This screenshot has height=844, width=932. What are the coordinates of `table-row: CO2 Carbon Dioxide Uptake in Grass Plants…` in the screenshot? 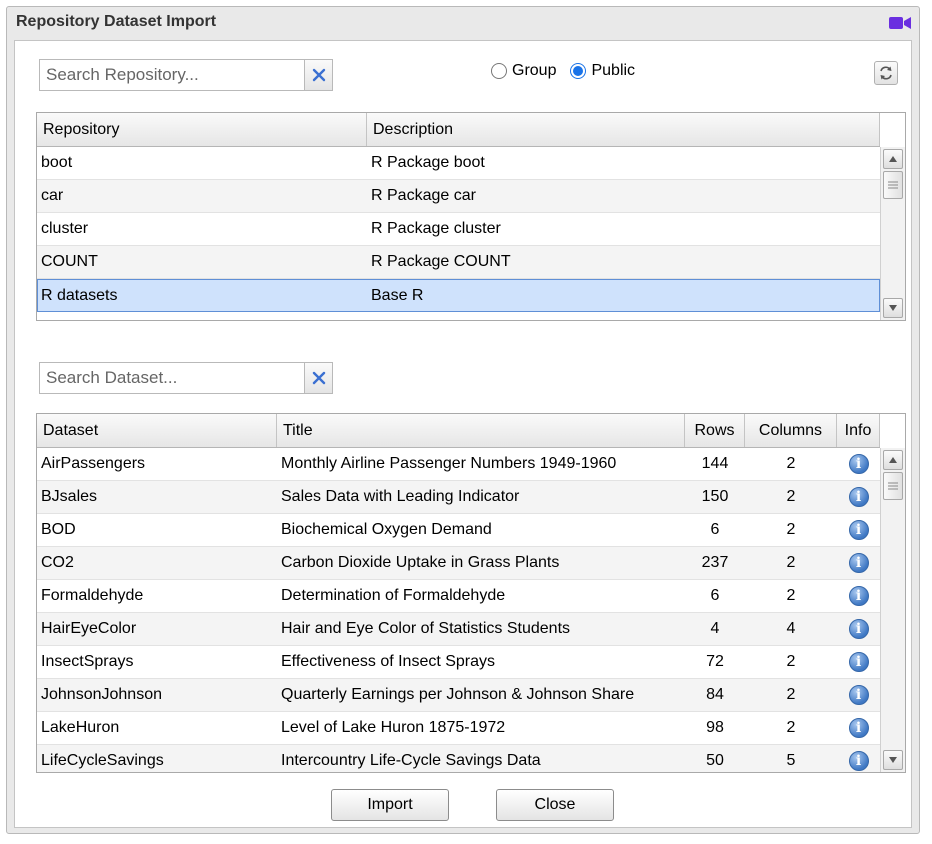 It's located at (458, 563).